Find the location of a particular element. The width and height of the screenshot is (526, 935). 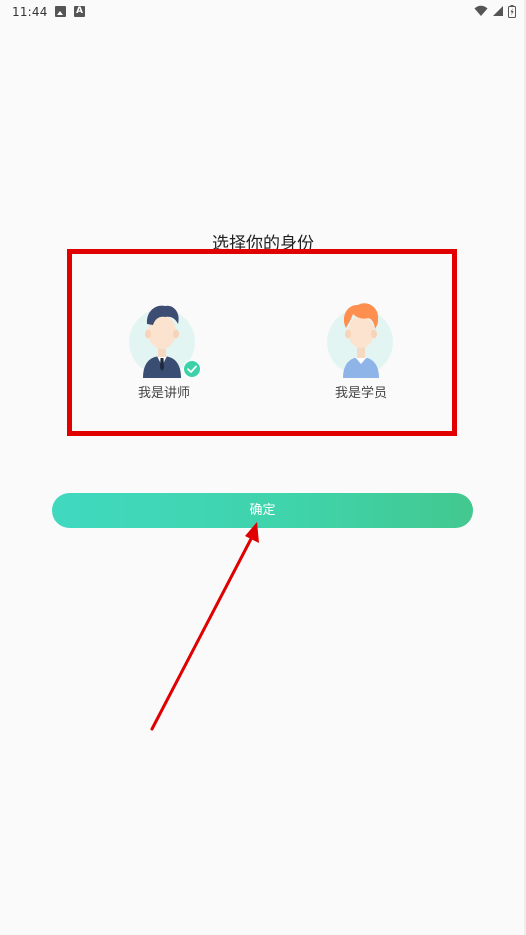

status-bar: 11:44 A is located at coordinates (263, 12).